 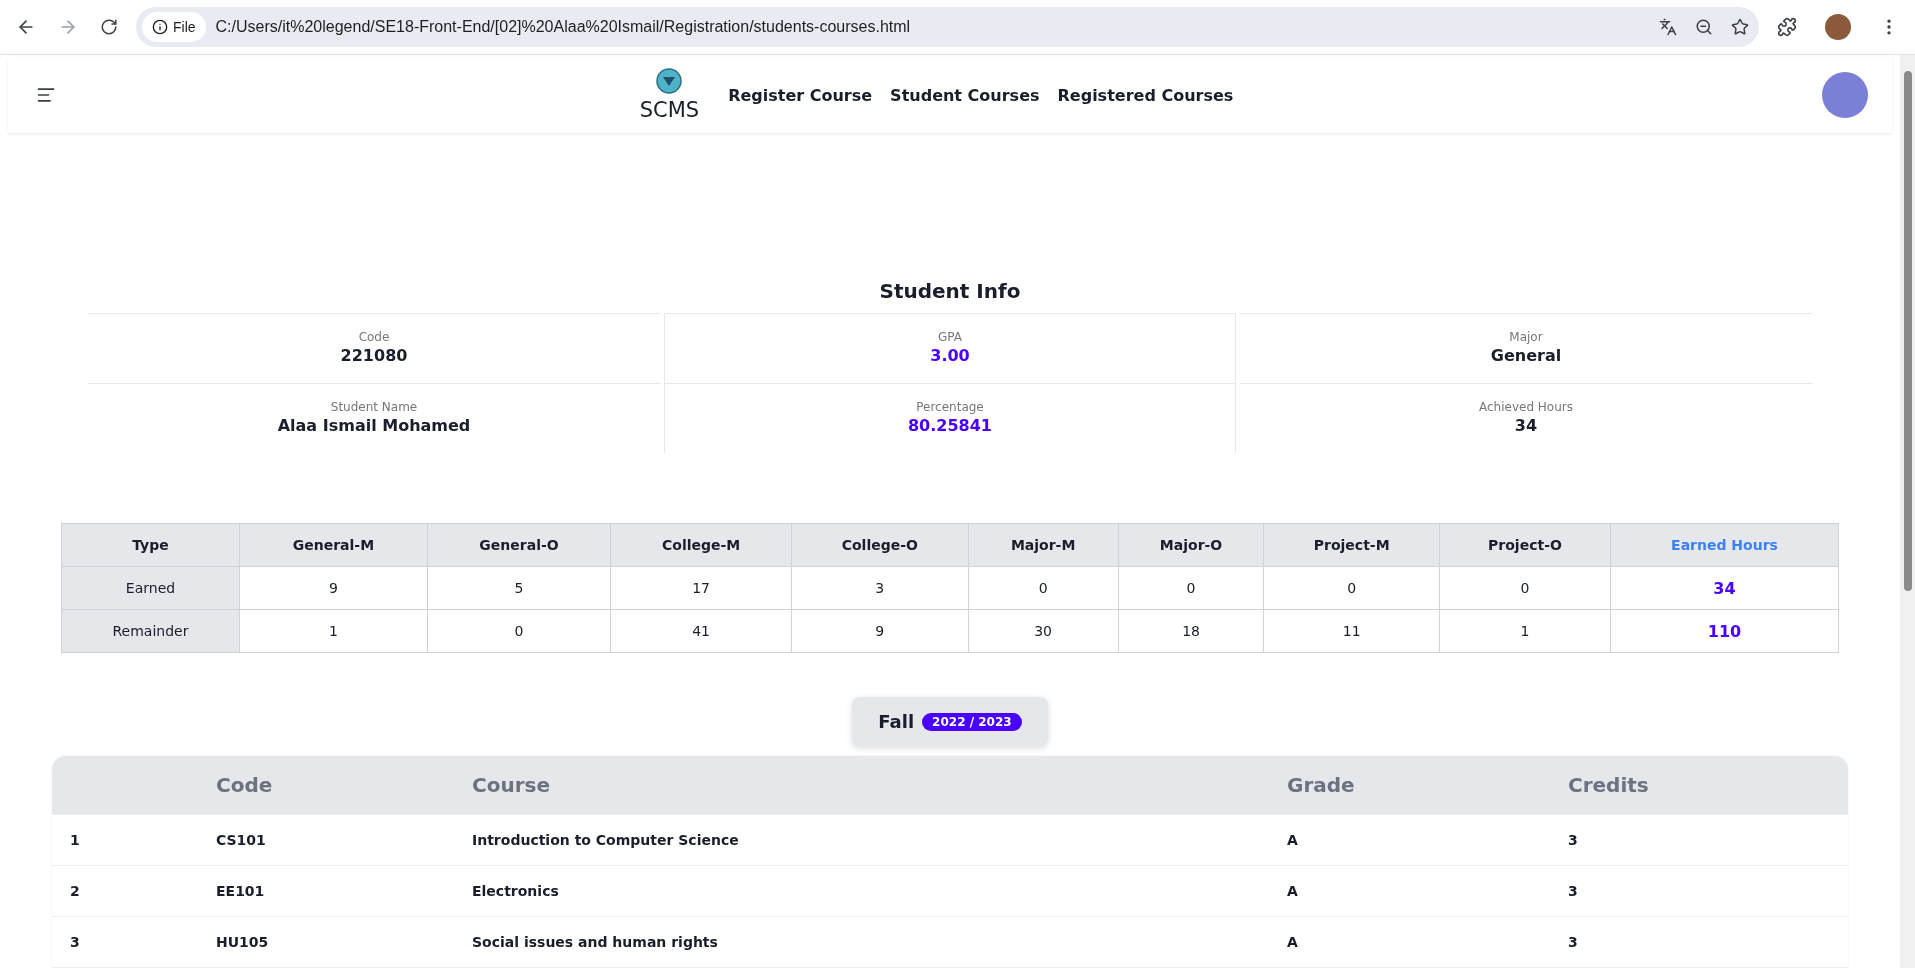 What do you see at coordinates (333, 545) in the screenshot?
I see `column-header: General-M` at bounding box center [333, 545].